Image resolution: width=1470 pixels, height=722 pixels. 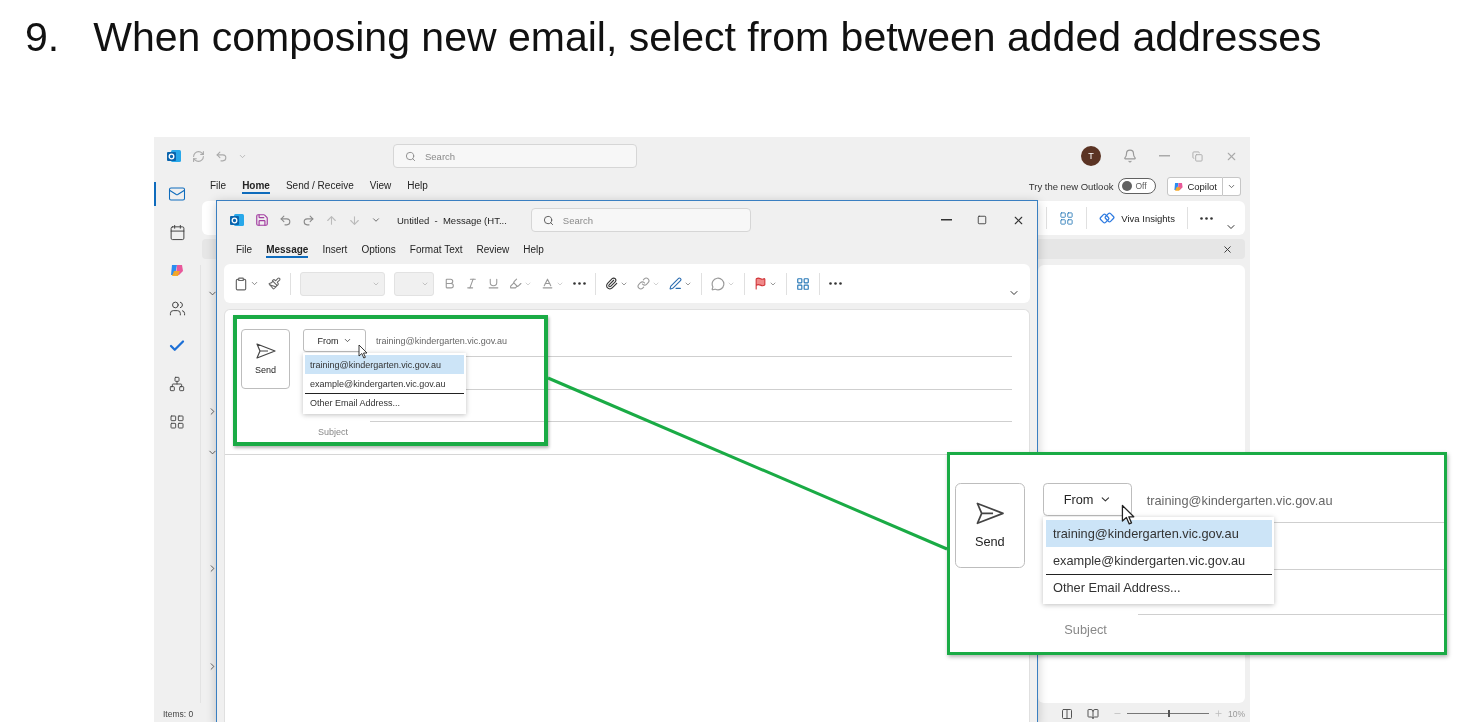 What do you see at coordinates (262, 220) in the screenshot?
I see `save-icon` at bounding box center [262, 220].